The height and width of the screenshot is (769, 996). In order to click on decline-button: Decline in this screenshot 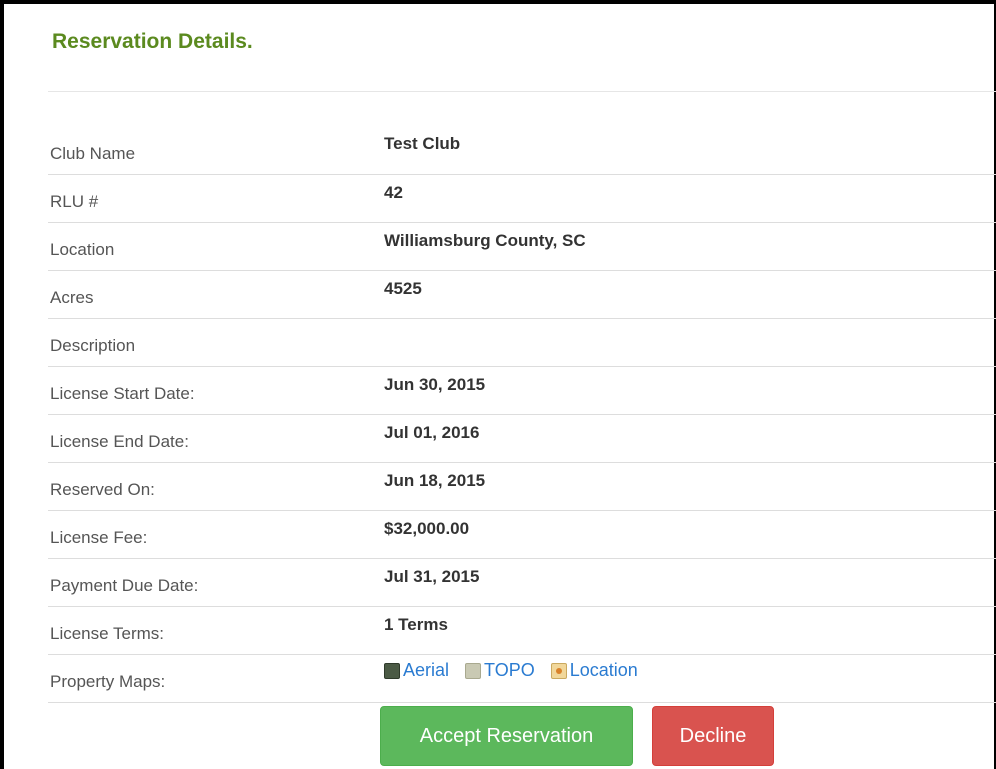, I will do `click(713, 736)`.